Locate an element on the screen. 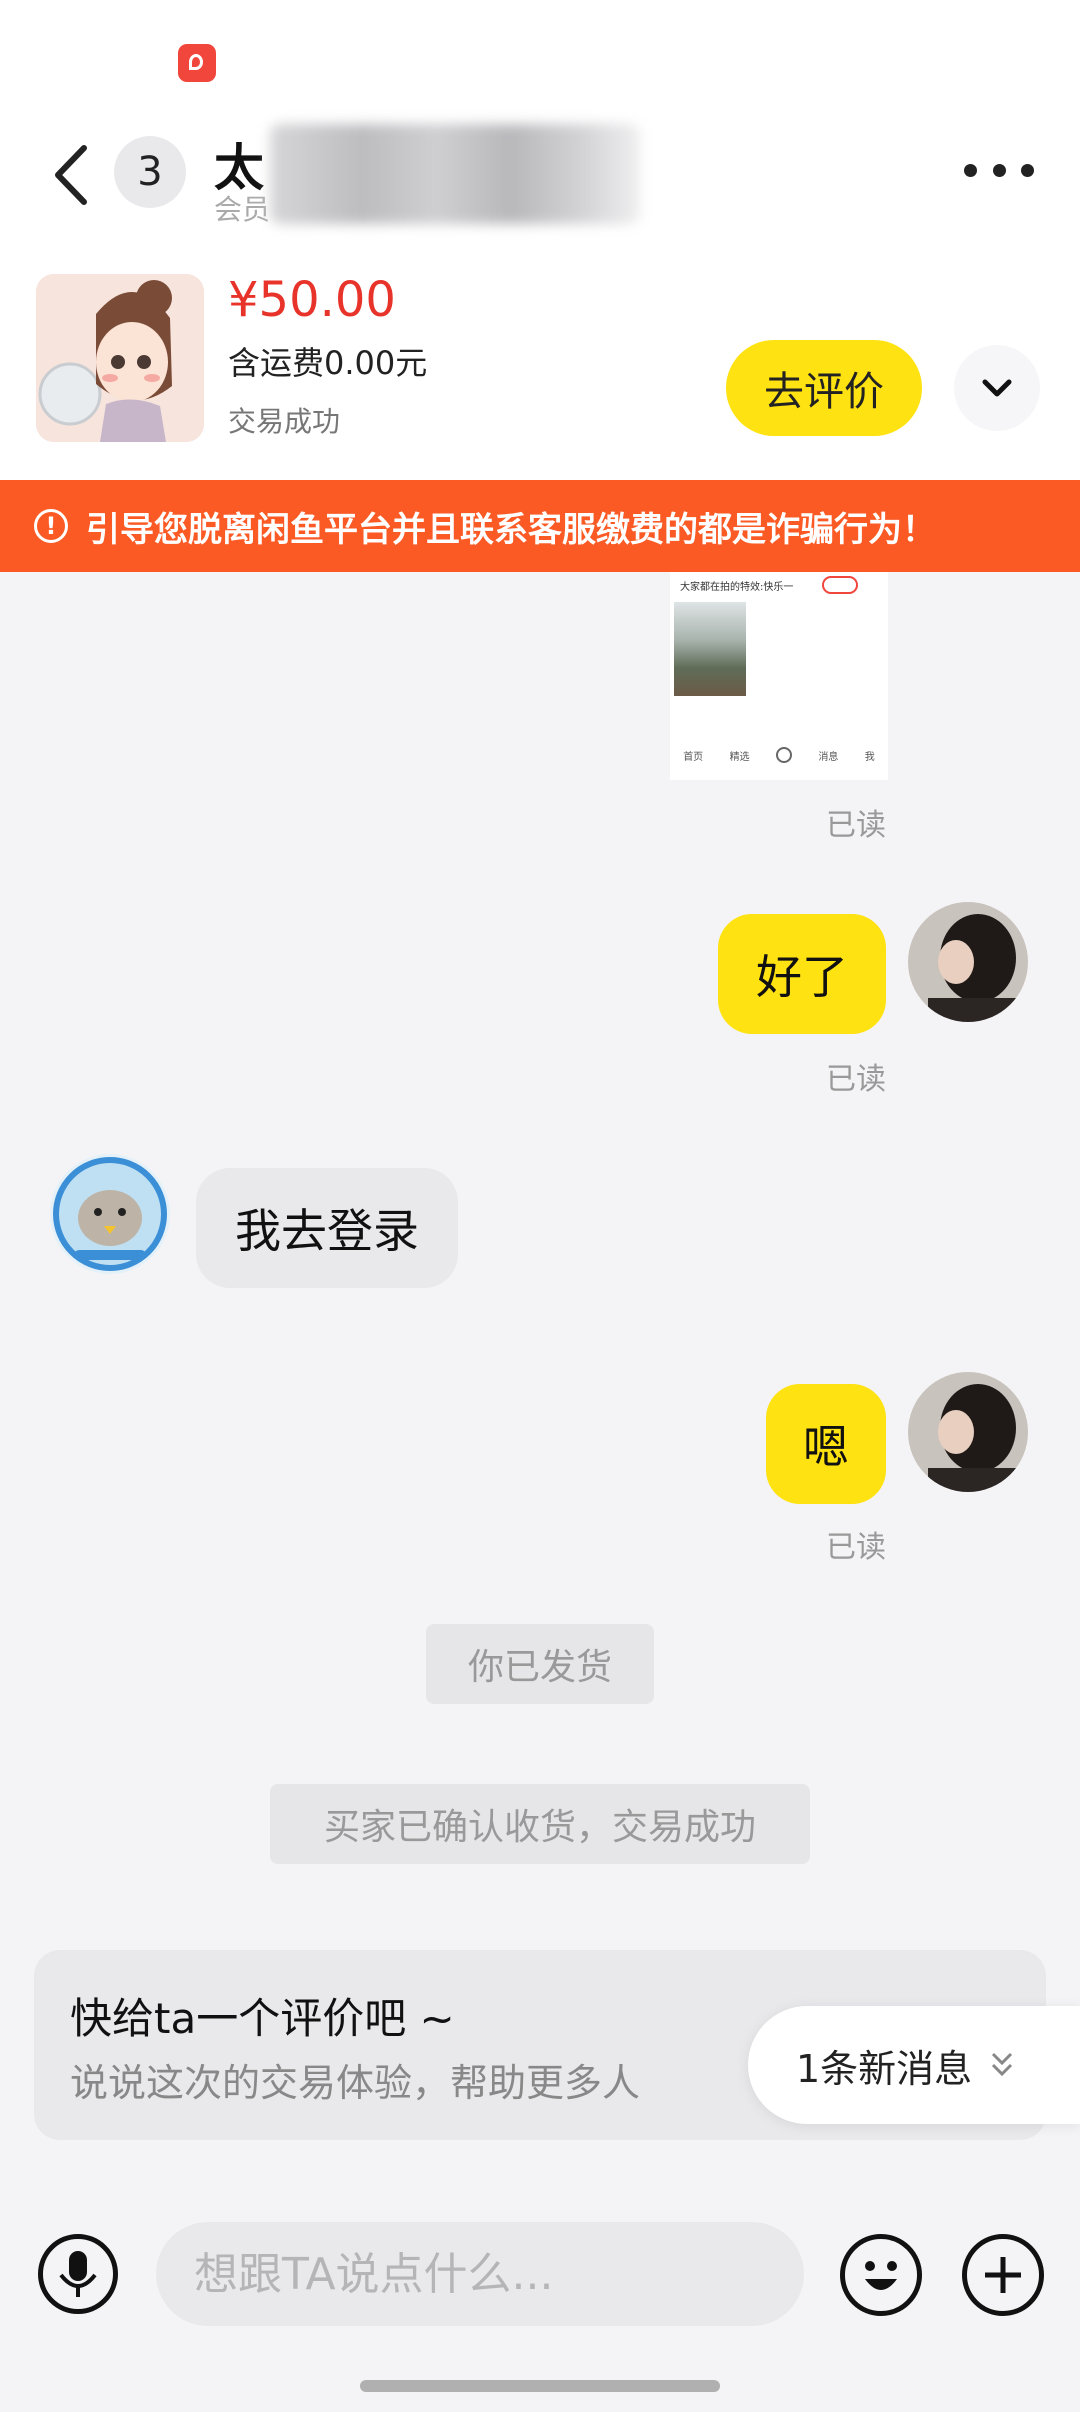  review-button: 去评价 is located at coordinates (824, 388).